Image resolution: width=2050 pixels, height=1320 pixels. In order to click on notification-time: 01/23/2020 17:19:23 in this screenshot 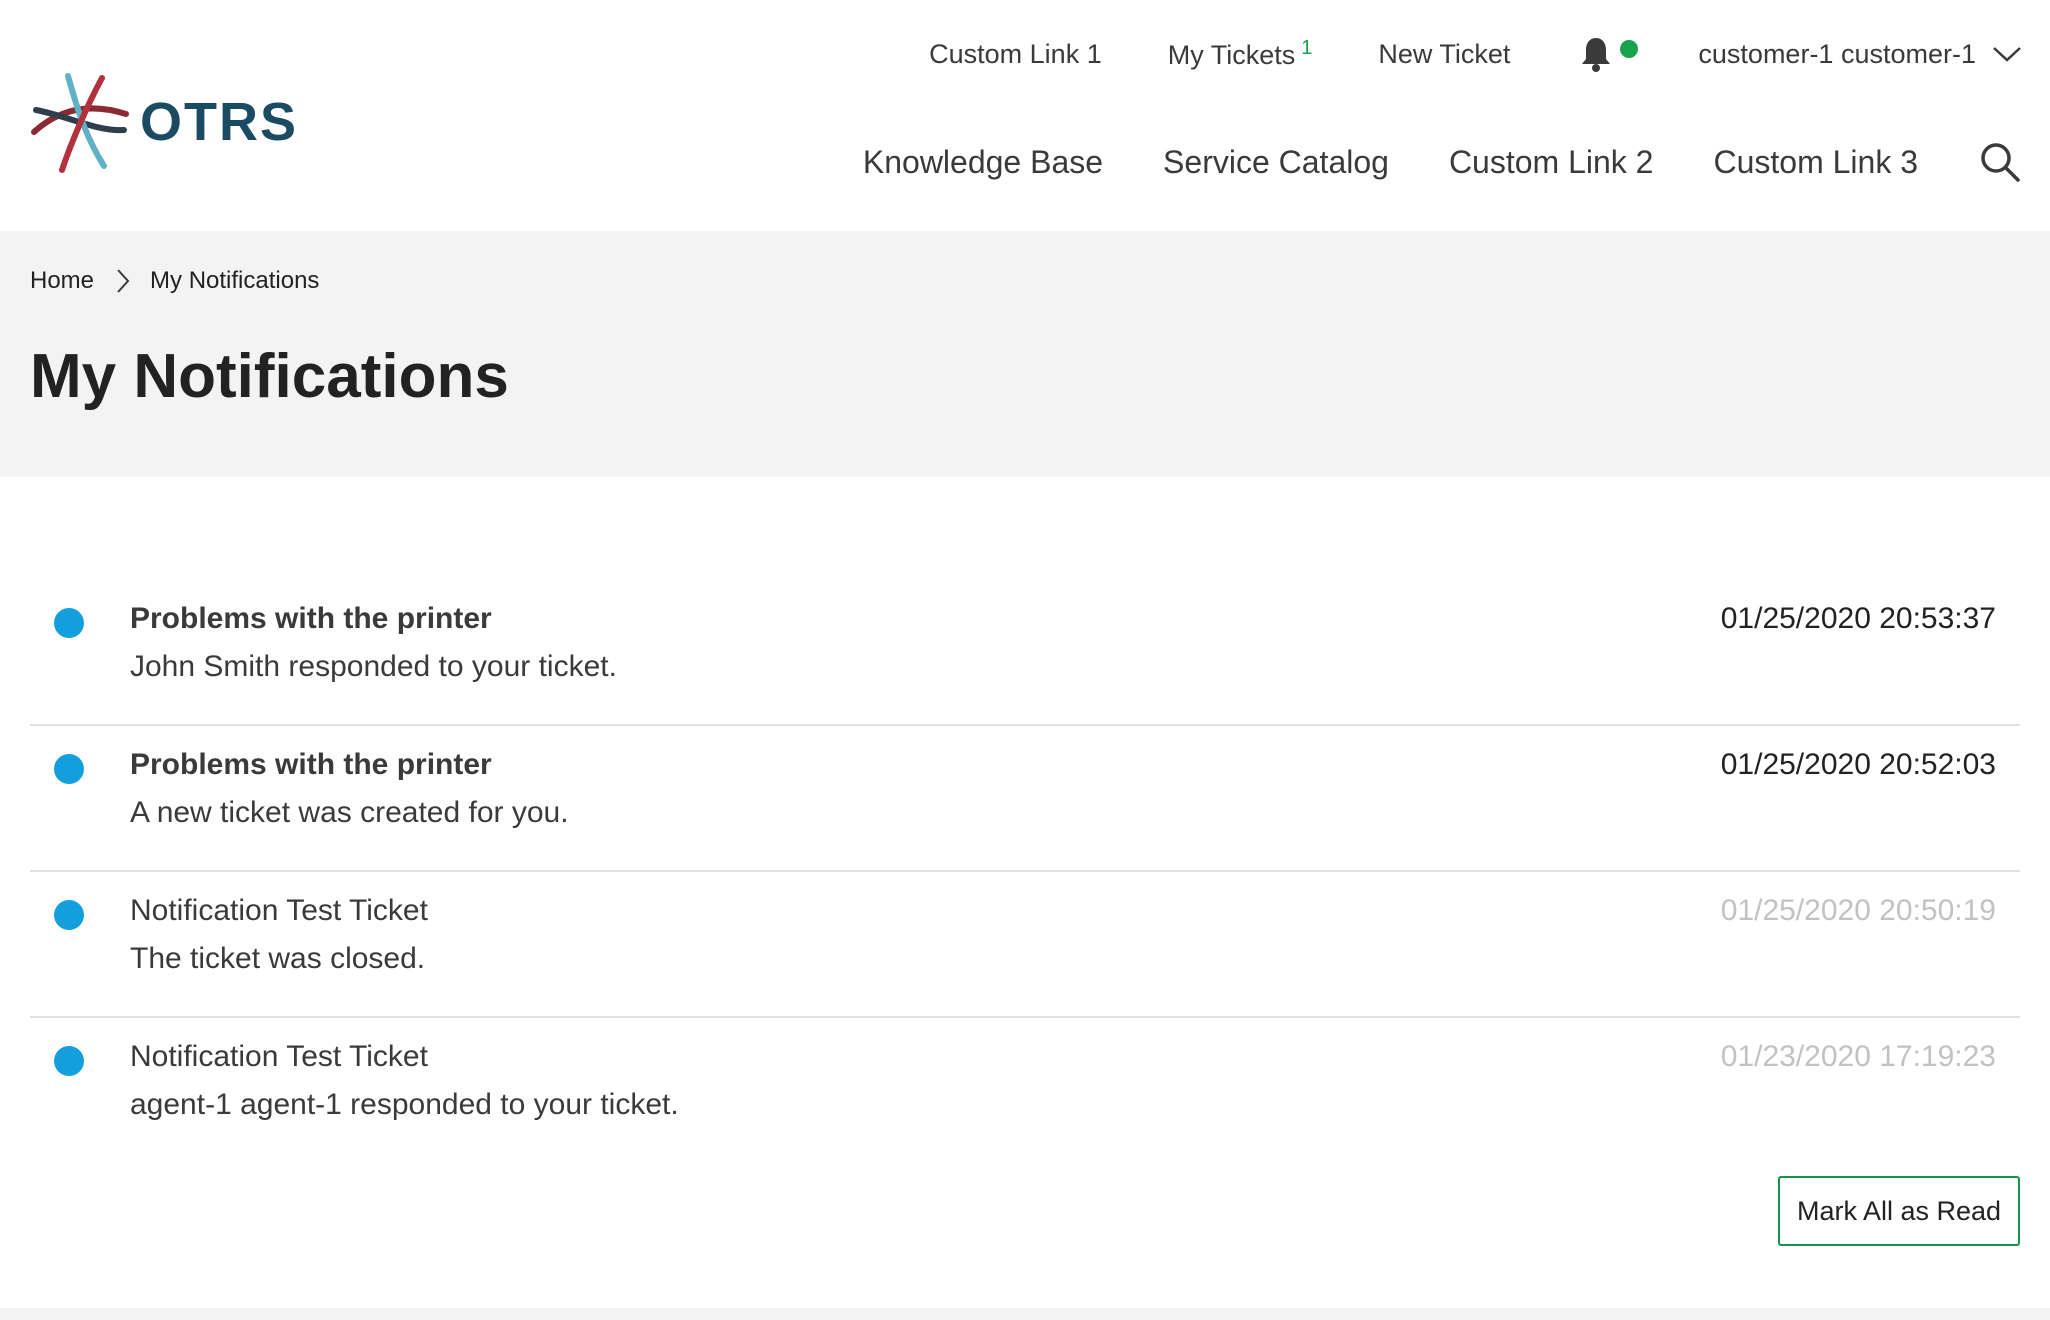, I will do `click(1858, 1056)`.